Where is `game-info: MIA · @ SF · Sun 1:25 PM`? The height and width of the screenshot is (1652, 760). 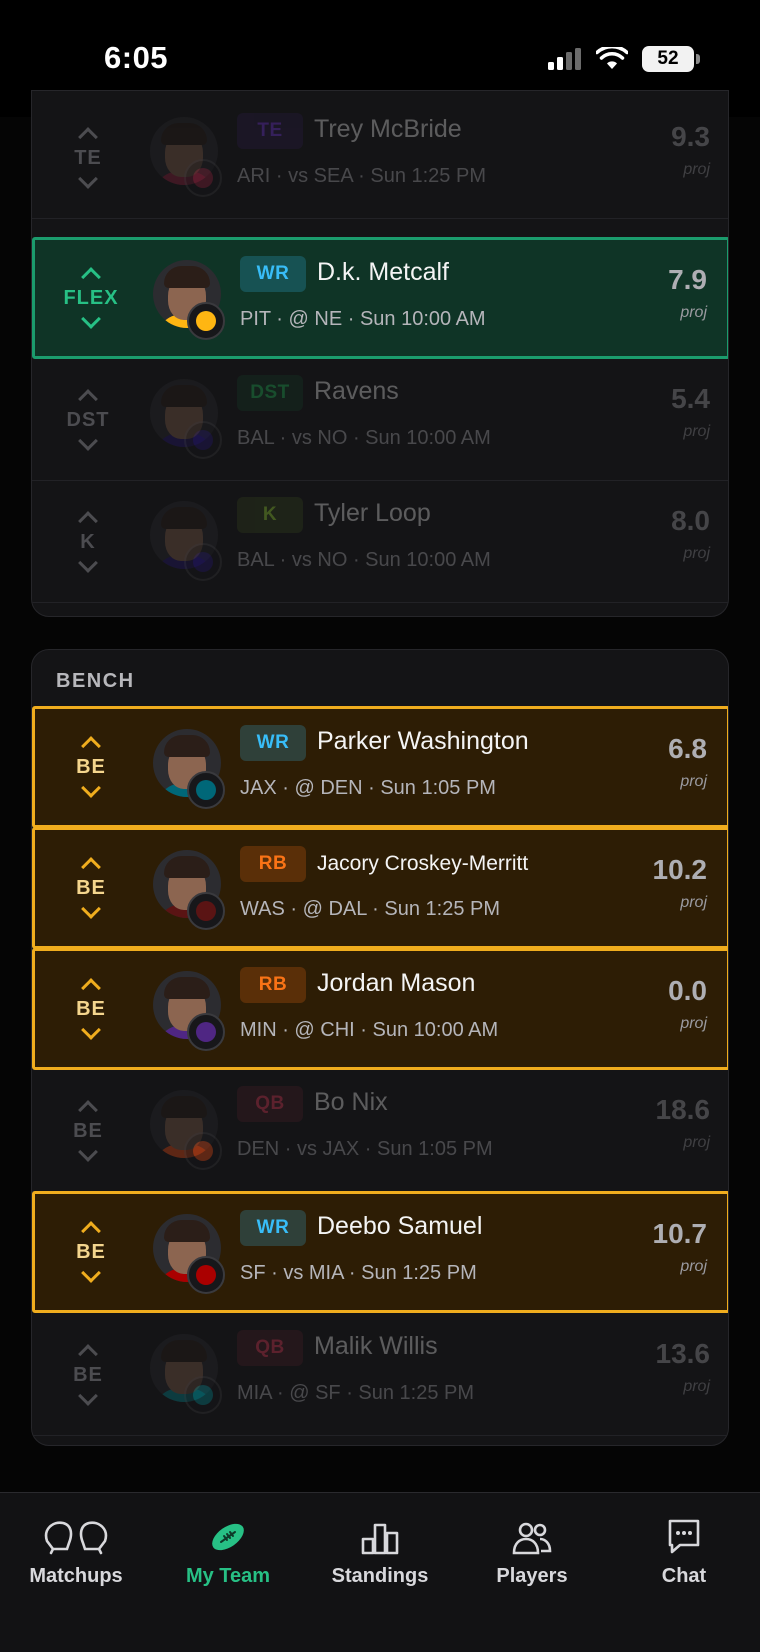 game-info: MIA · @ SF · Sun 1:25 PM is located at coordinates (356, 1393).